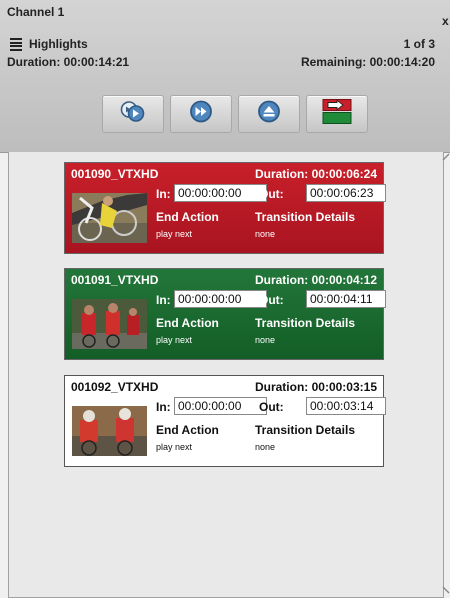 The width and height of the screenshot is (450, 598). I want to click on playlist-row: Highlights 1 of 3, so click(221, 45).